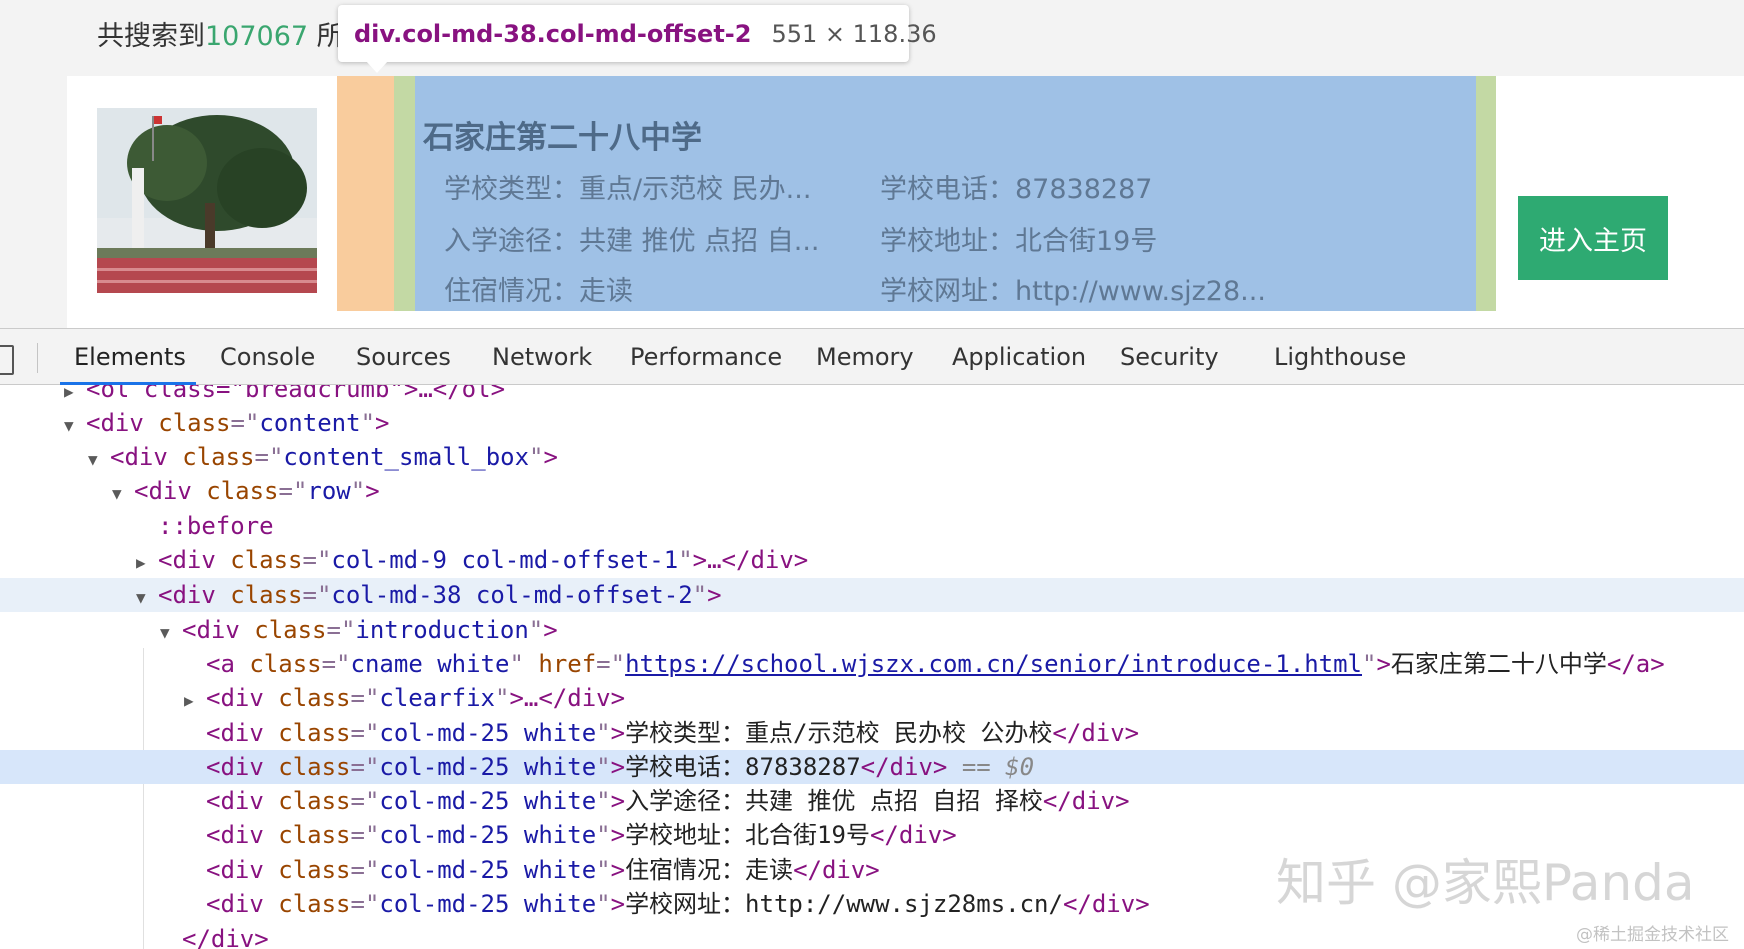 Image resolution: width=1744 pixels, height=949 pixels. Describe the element at coordinates (872, 526) in the screenshot. I see `tree-node-before: ::before` at that location.